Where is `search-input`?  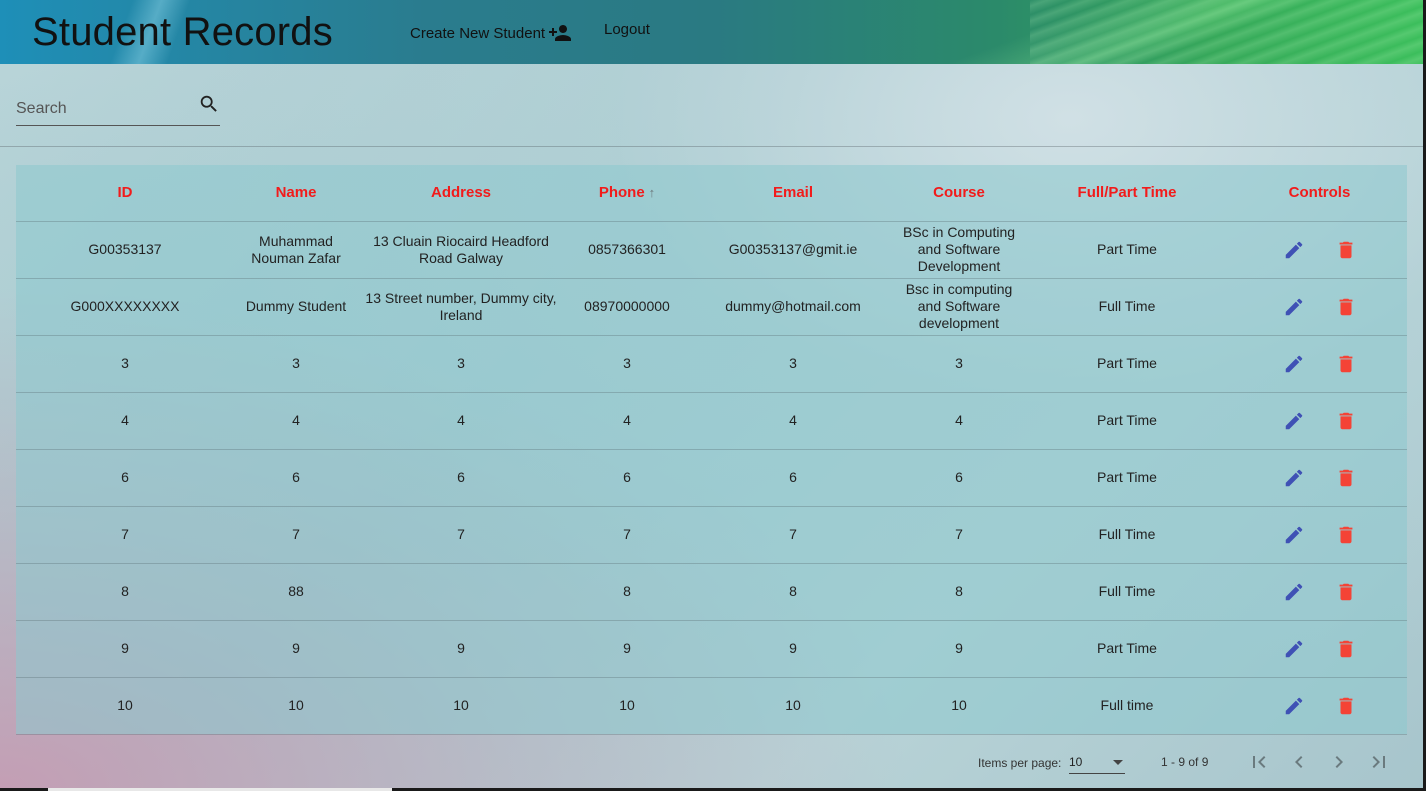
search-input is located at coordinates (101, 109).